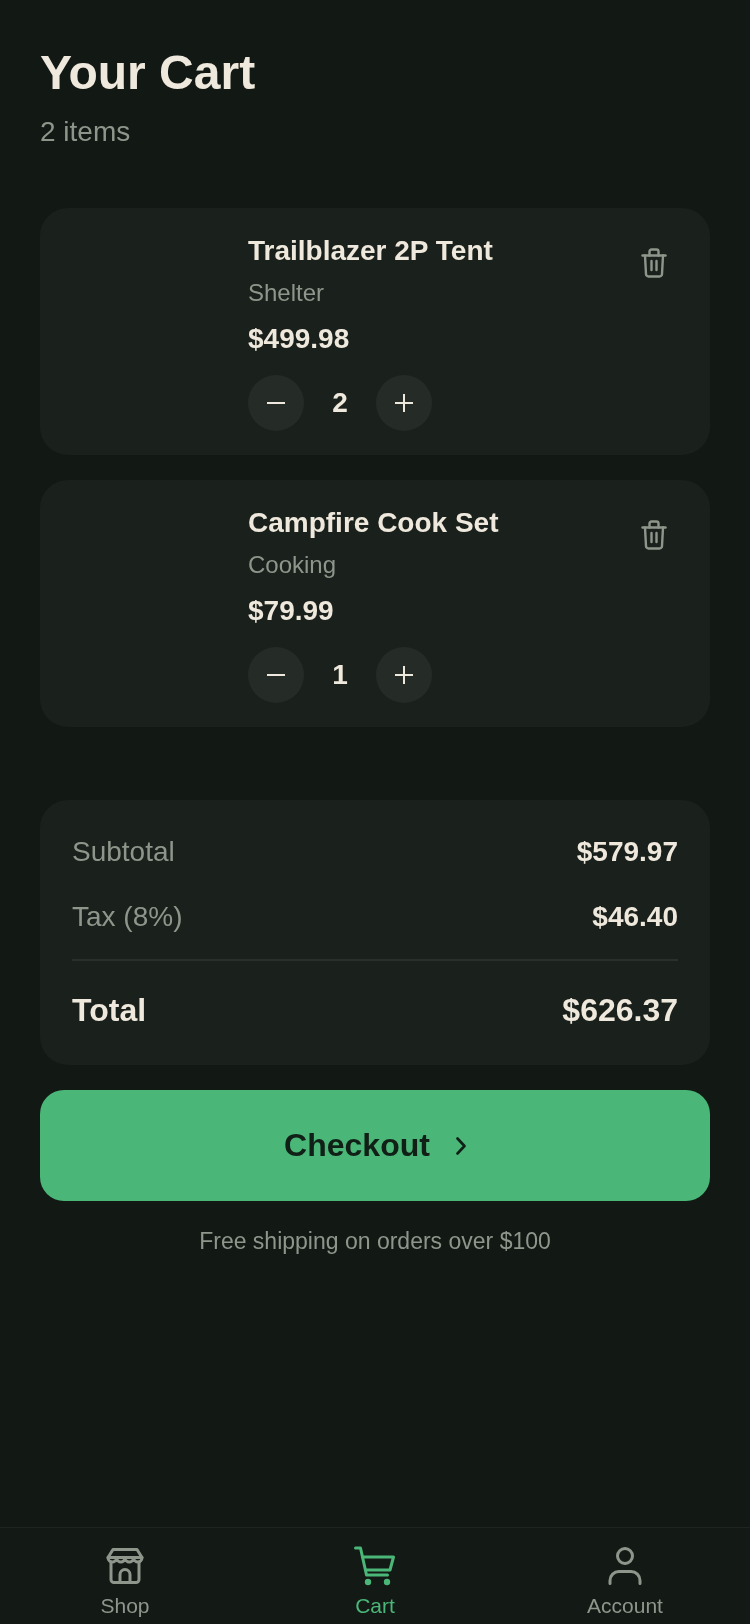  I want to click on nav-tab: Shop, so click(125, 1576).